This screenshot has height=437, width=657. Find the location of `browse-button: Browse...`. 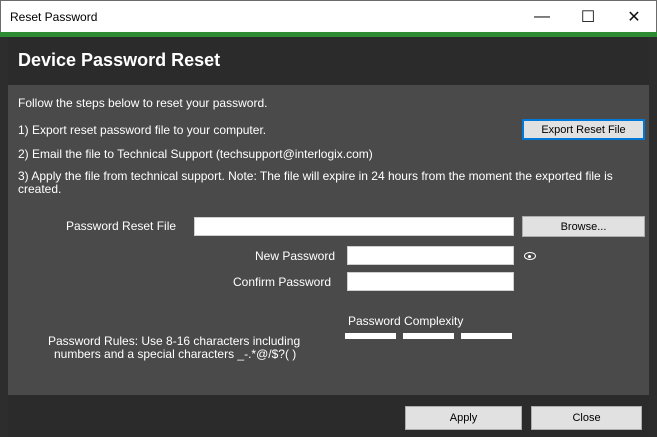

browse-button: Browse... is located at coordinates (583, 226).